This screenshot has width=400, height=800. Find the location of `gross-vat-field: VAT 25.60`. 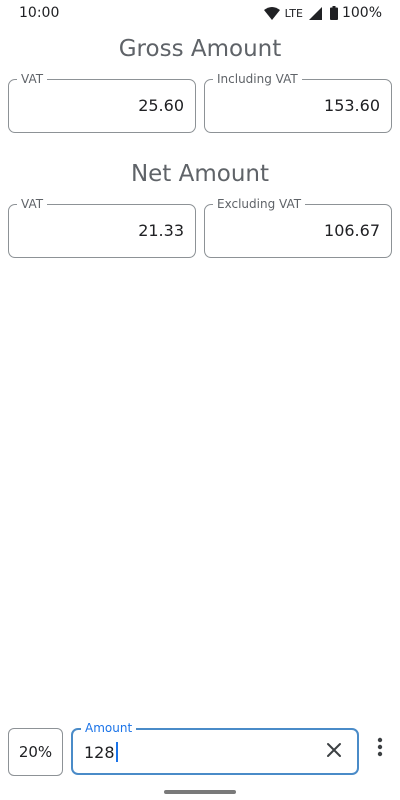

gross-vat-field: VAT 25.60 is located at coordinates (102, 102).